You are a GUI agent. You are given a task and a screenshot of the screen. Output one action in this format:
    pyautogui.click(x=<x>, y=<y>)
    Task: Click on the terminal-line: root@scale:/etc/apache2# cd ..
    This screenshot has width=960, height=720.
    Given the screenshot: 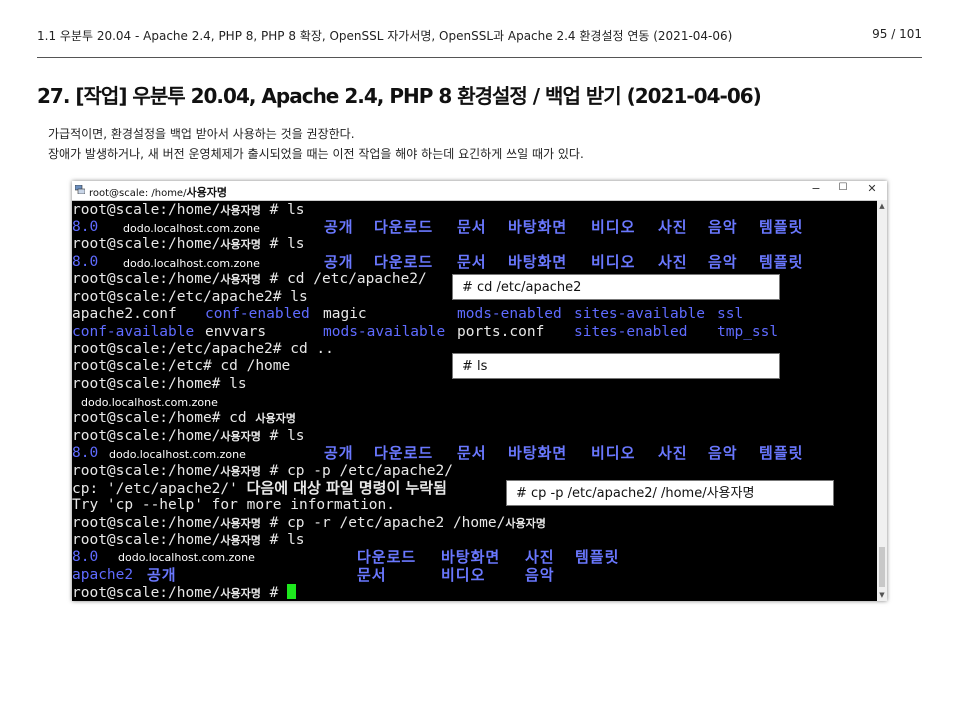 What is the action you would take?
    pyautogui.click(x=203, y=349)
    